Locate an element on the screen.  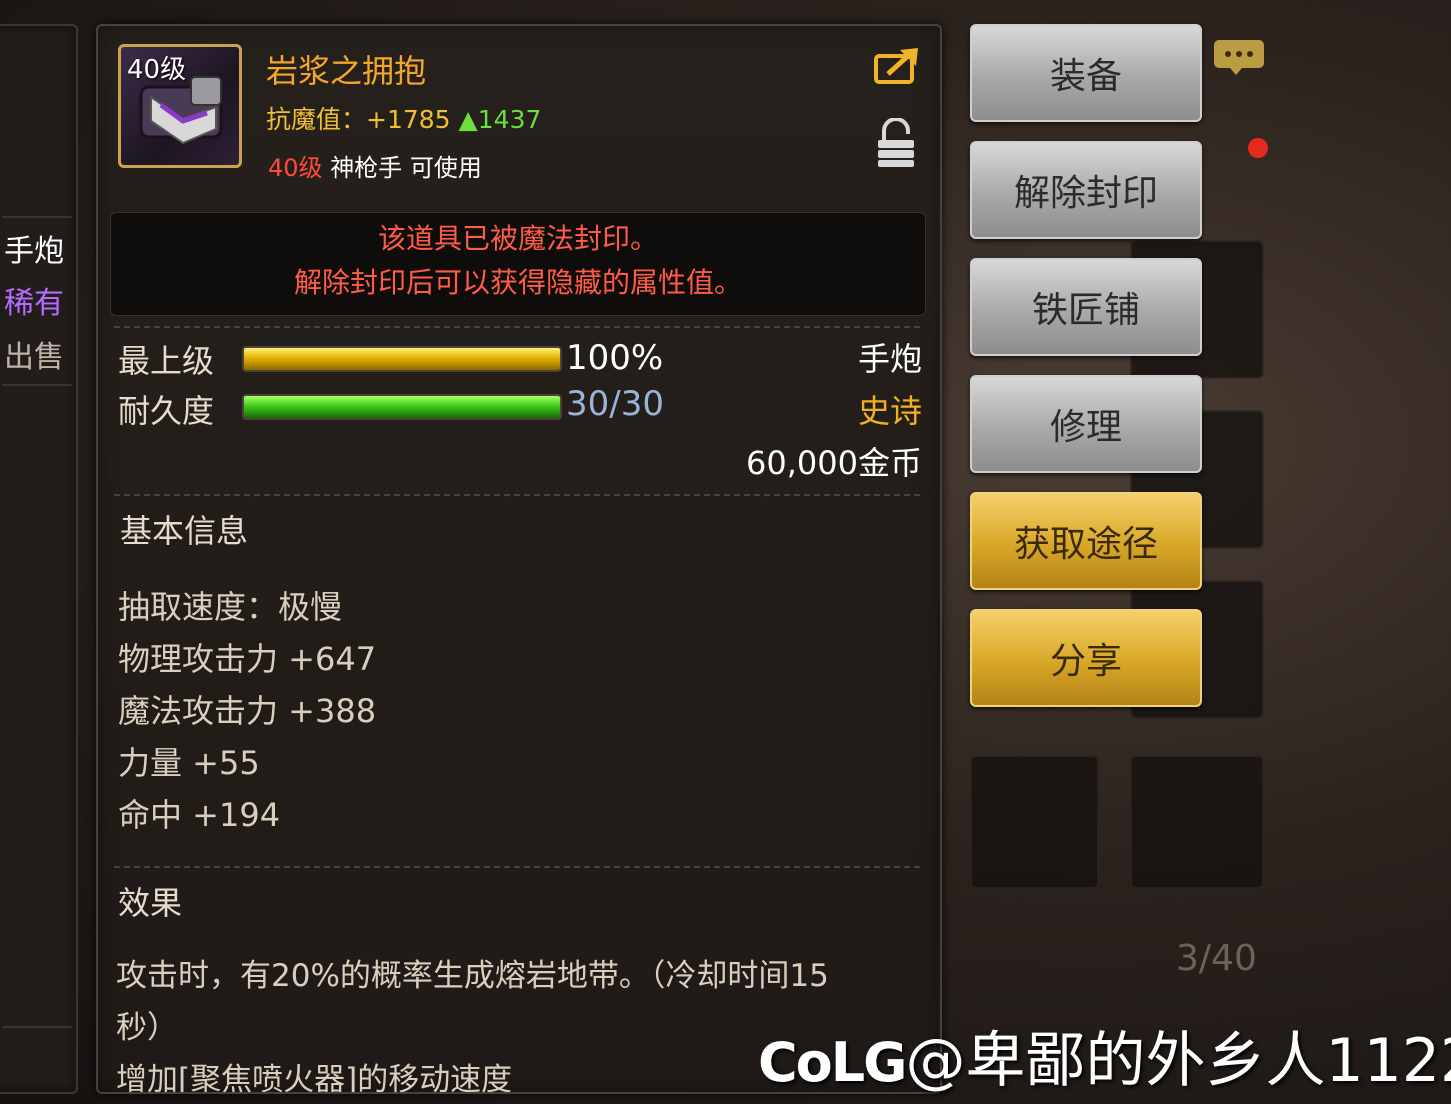
required-level: 40级 is located at coordinates (295, 168).